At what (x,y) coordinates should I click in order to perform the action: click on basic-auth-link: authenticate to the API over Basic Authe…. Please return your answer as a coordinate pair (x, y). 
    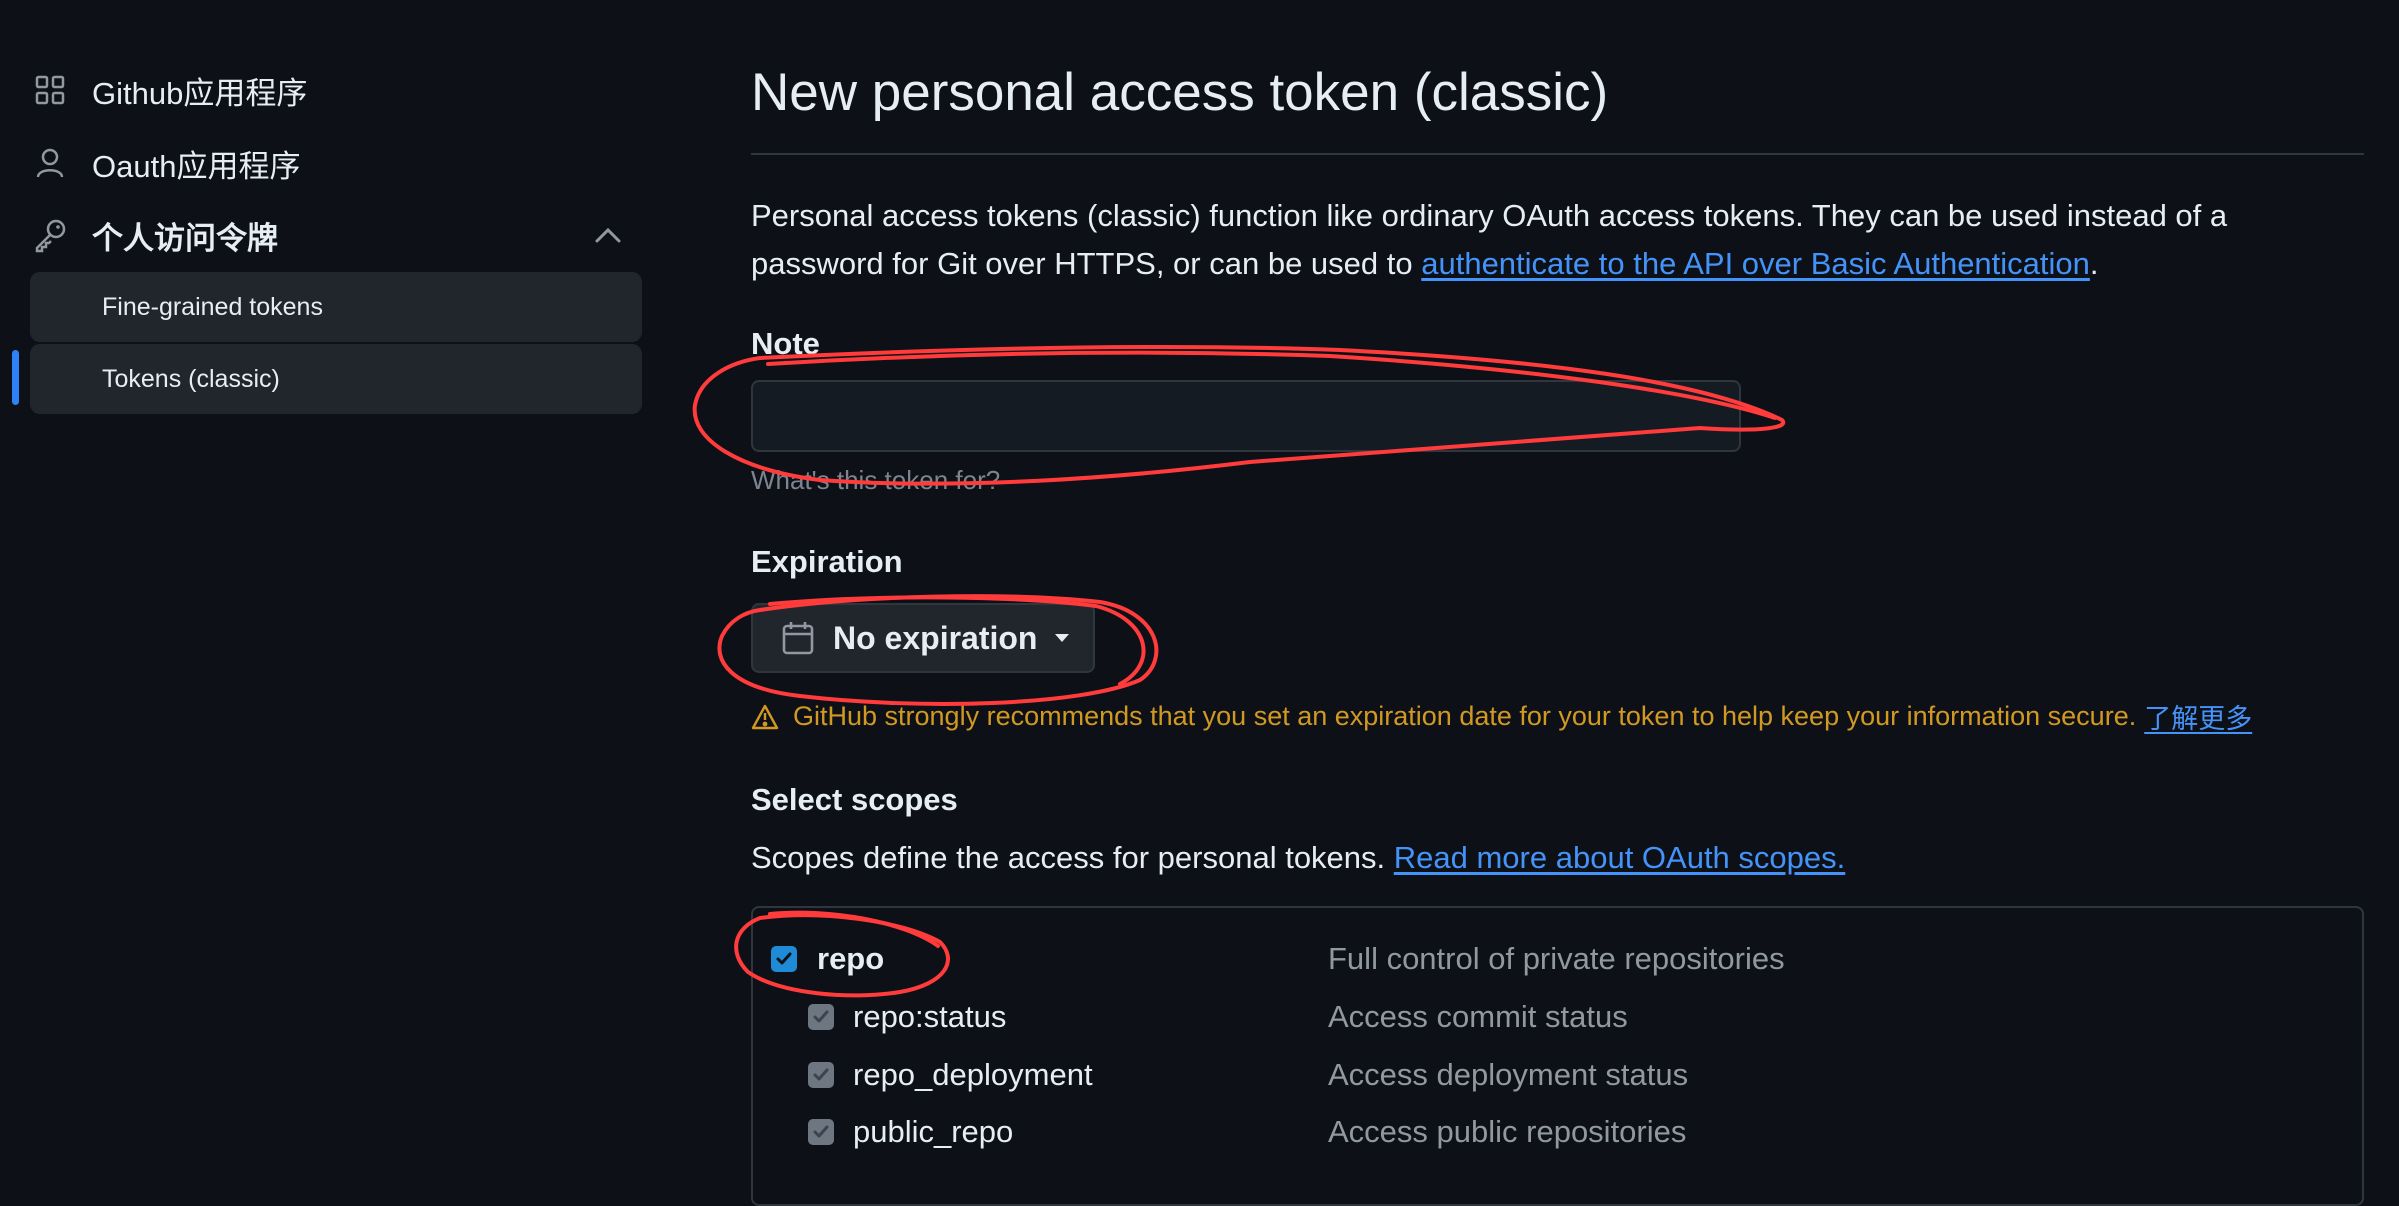
    Looking at the image, I should click on (1755, 263).